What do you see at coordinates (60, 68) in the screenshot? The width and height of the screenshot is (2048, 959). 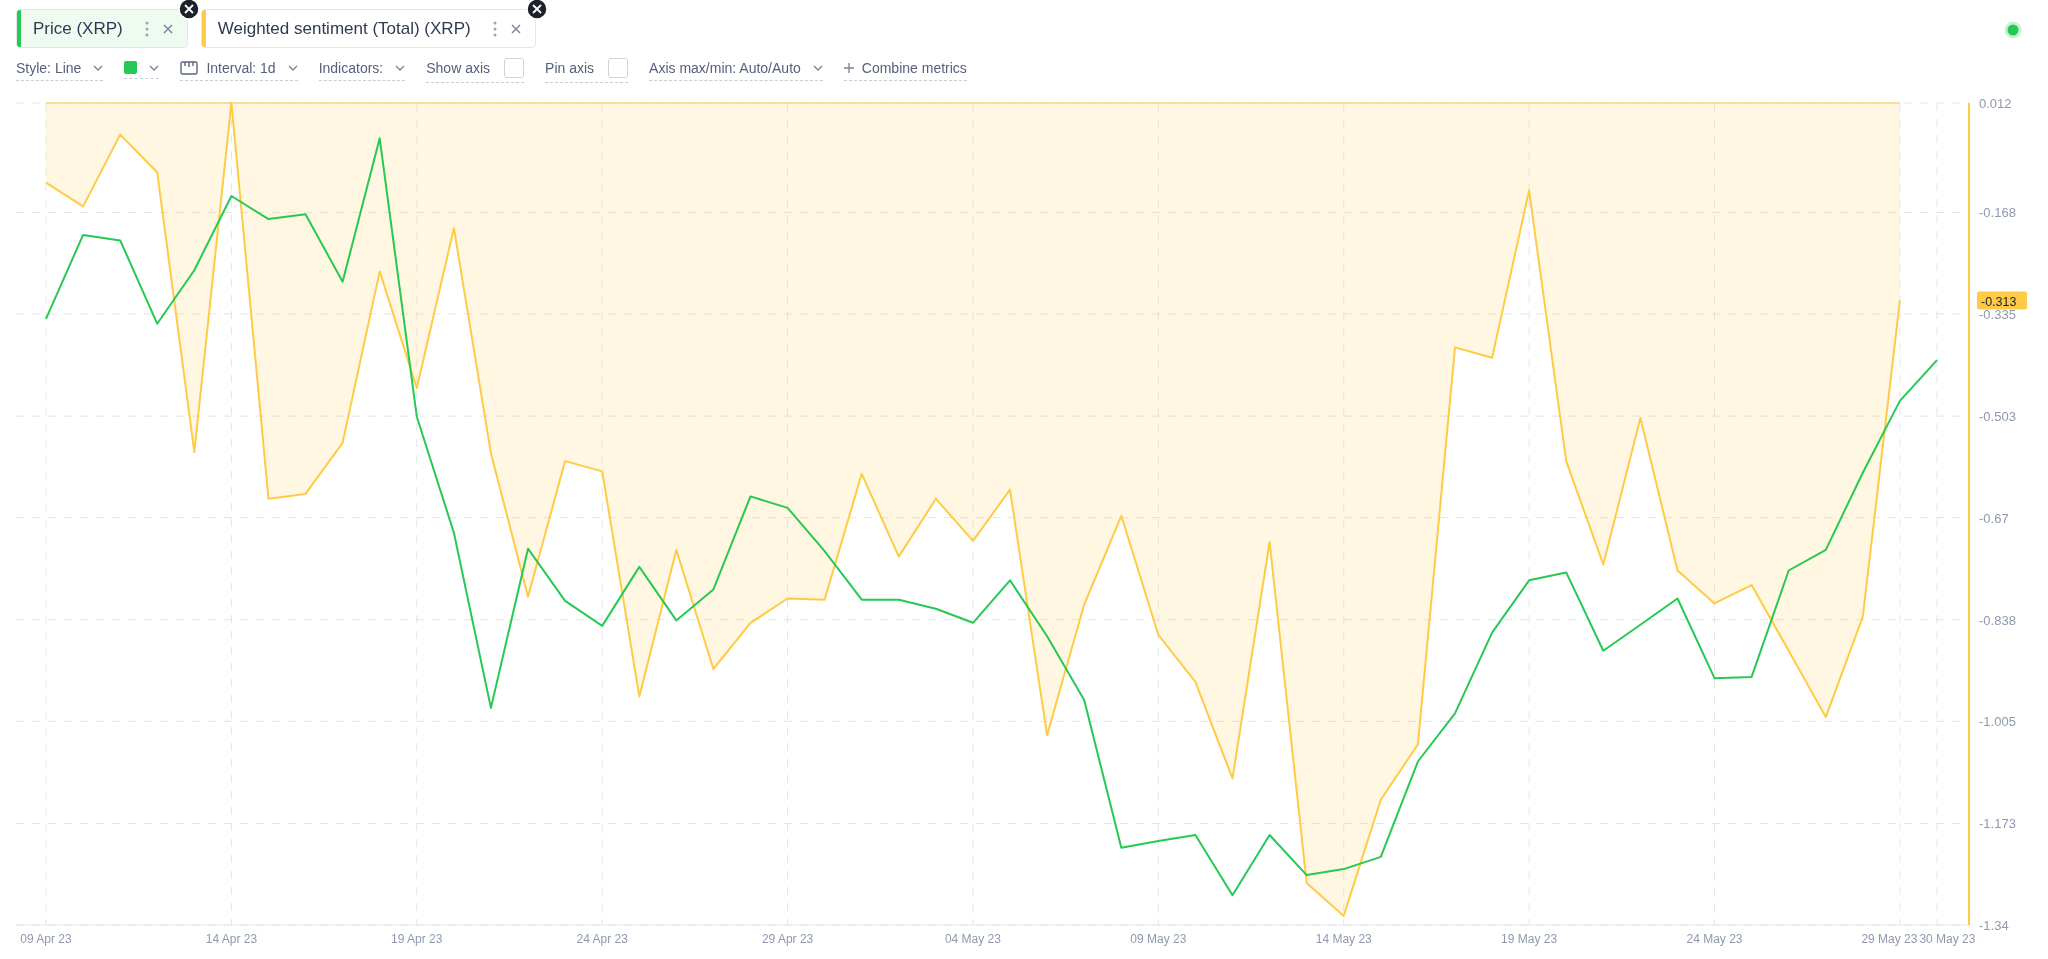 I see `dropdown: Style: Line` at bounding box center [60, 68].